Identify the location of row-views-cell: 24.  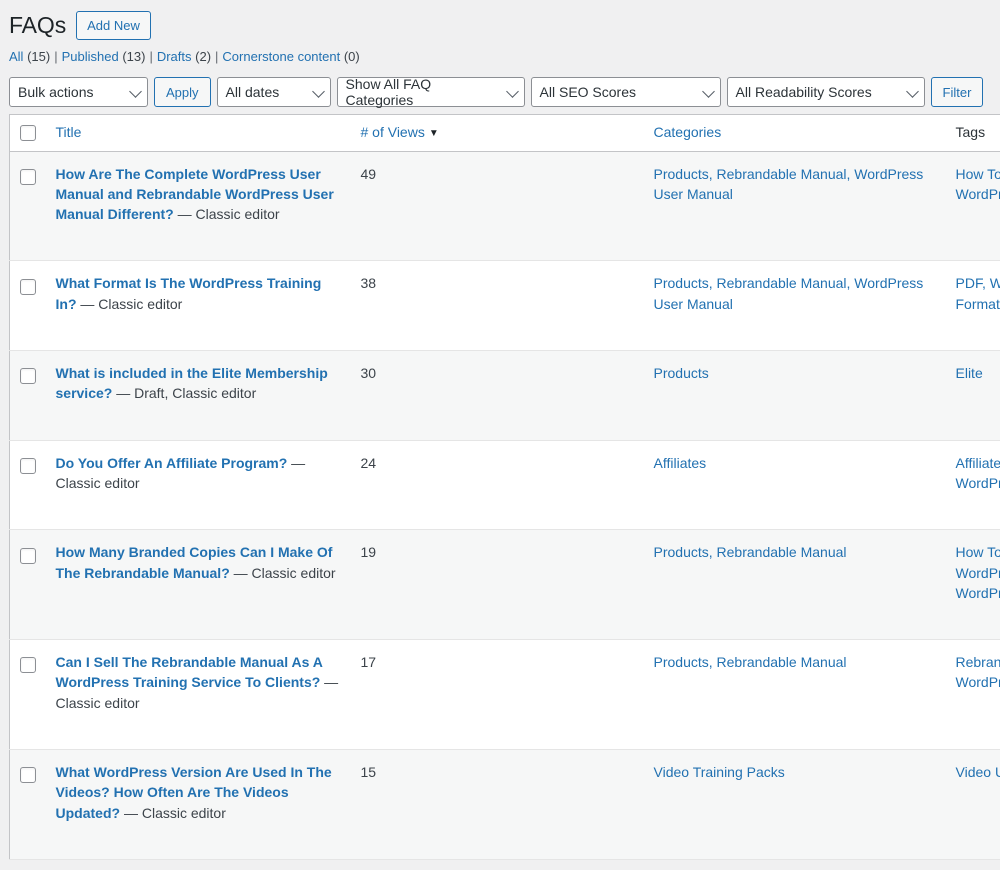
(497, 485).